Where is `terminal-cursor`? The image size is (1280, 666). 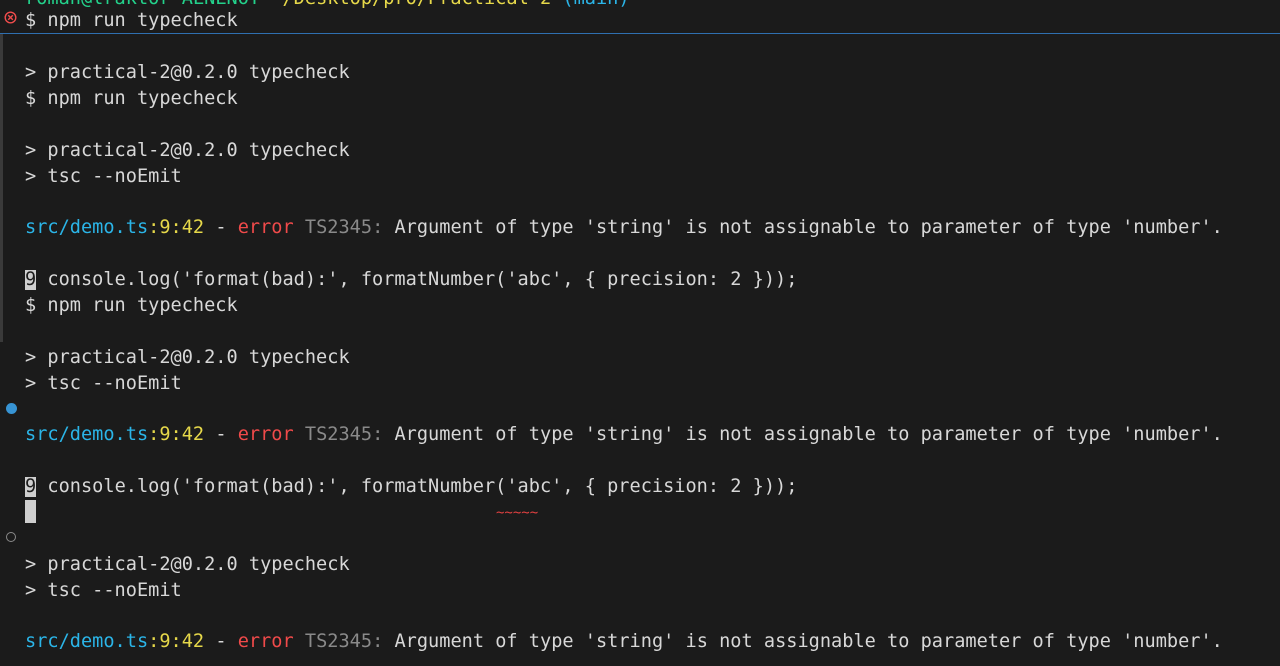 terminal-cursor is located at coordinates (30, 511).